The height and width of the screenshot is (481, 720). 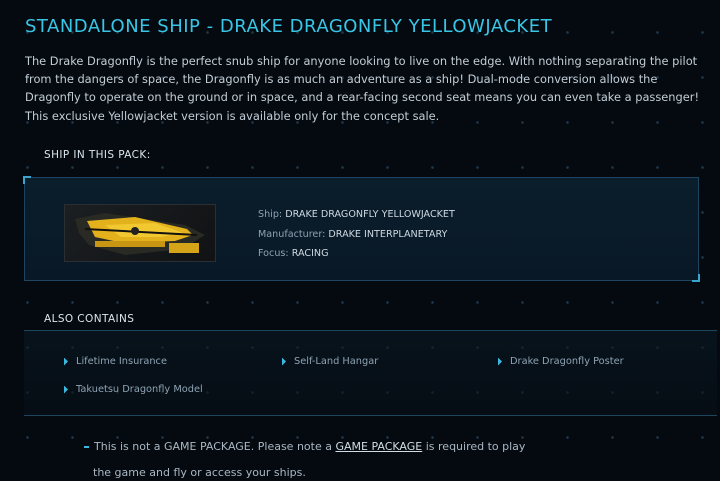 What do you see at coordinates (97, 155) in the screenshot?
I see `ship-section-label: SHIP IN THIS PACK:` at bounding box center [97, 155].